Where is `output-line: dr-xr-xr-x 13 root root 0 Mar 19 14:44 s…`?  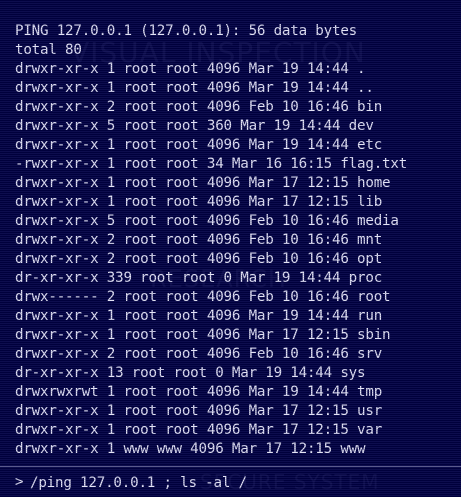 output-line: dr-xr-xr-x 13 root root 0 Mar 19 14:44 s… is located at coordinates (190, 373).